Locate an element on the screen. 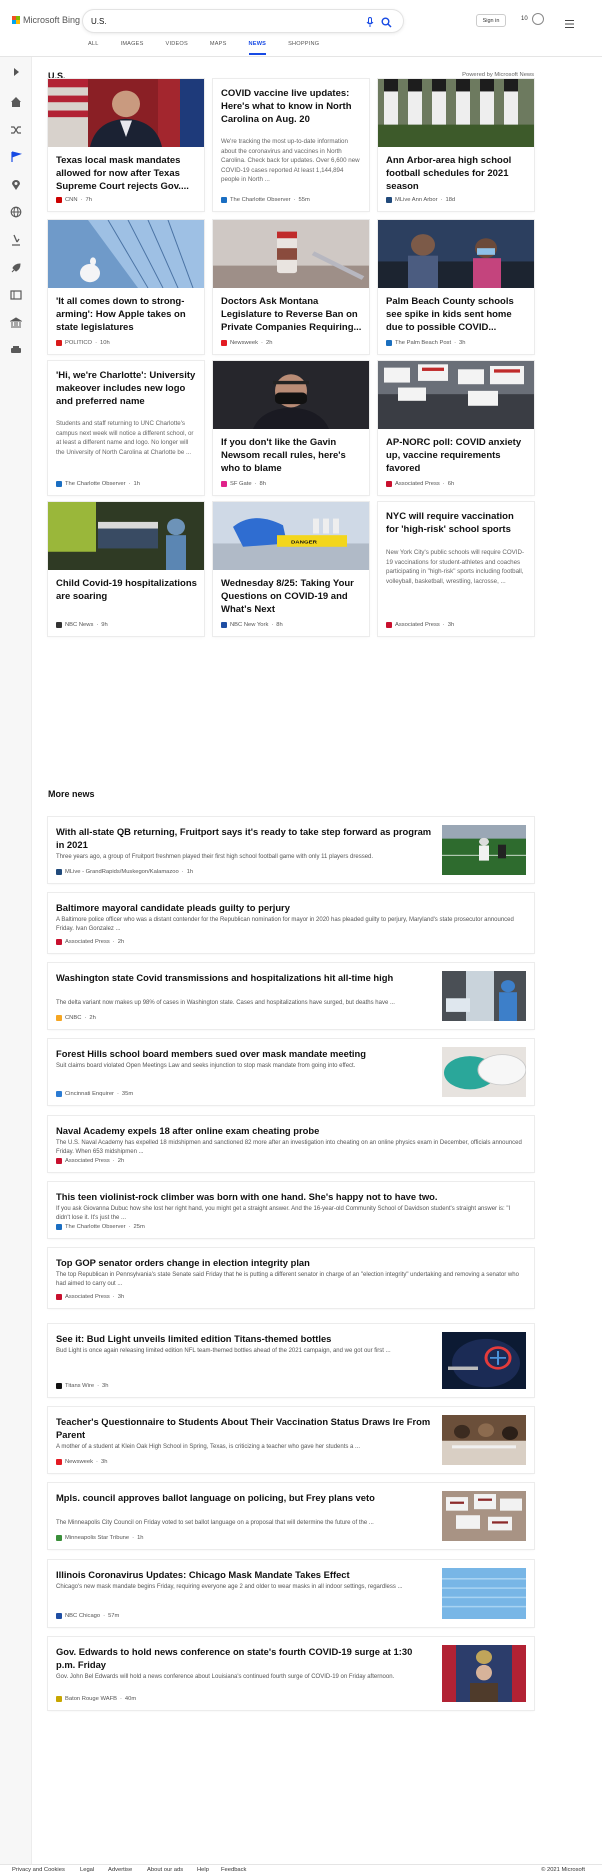 This screenshot has width=602, height=1875. footer-link-about-our-ads: About our ads is located at coordinates (165, 1870).